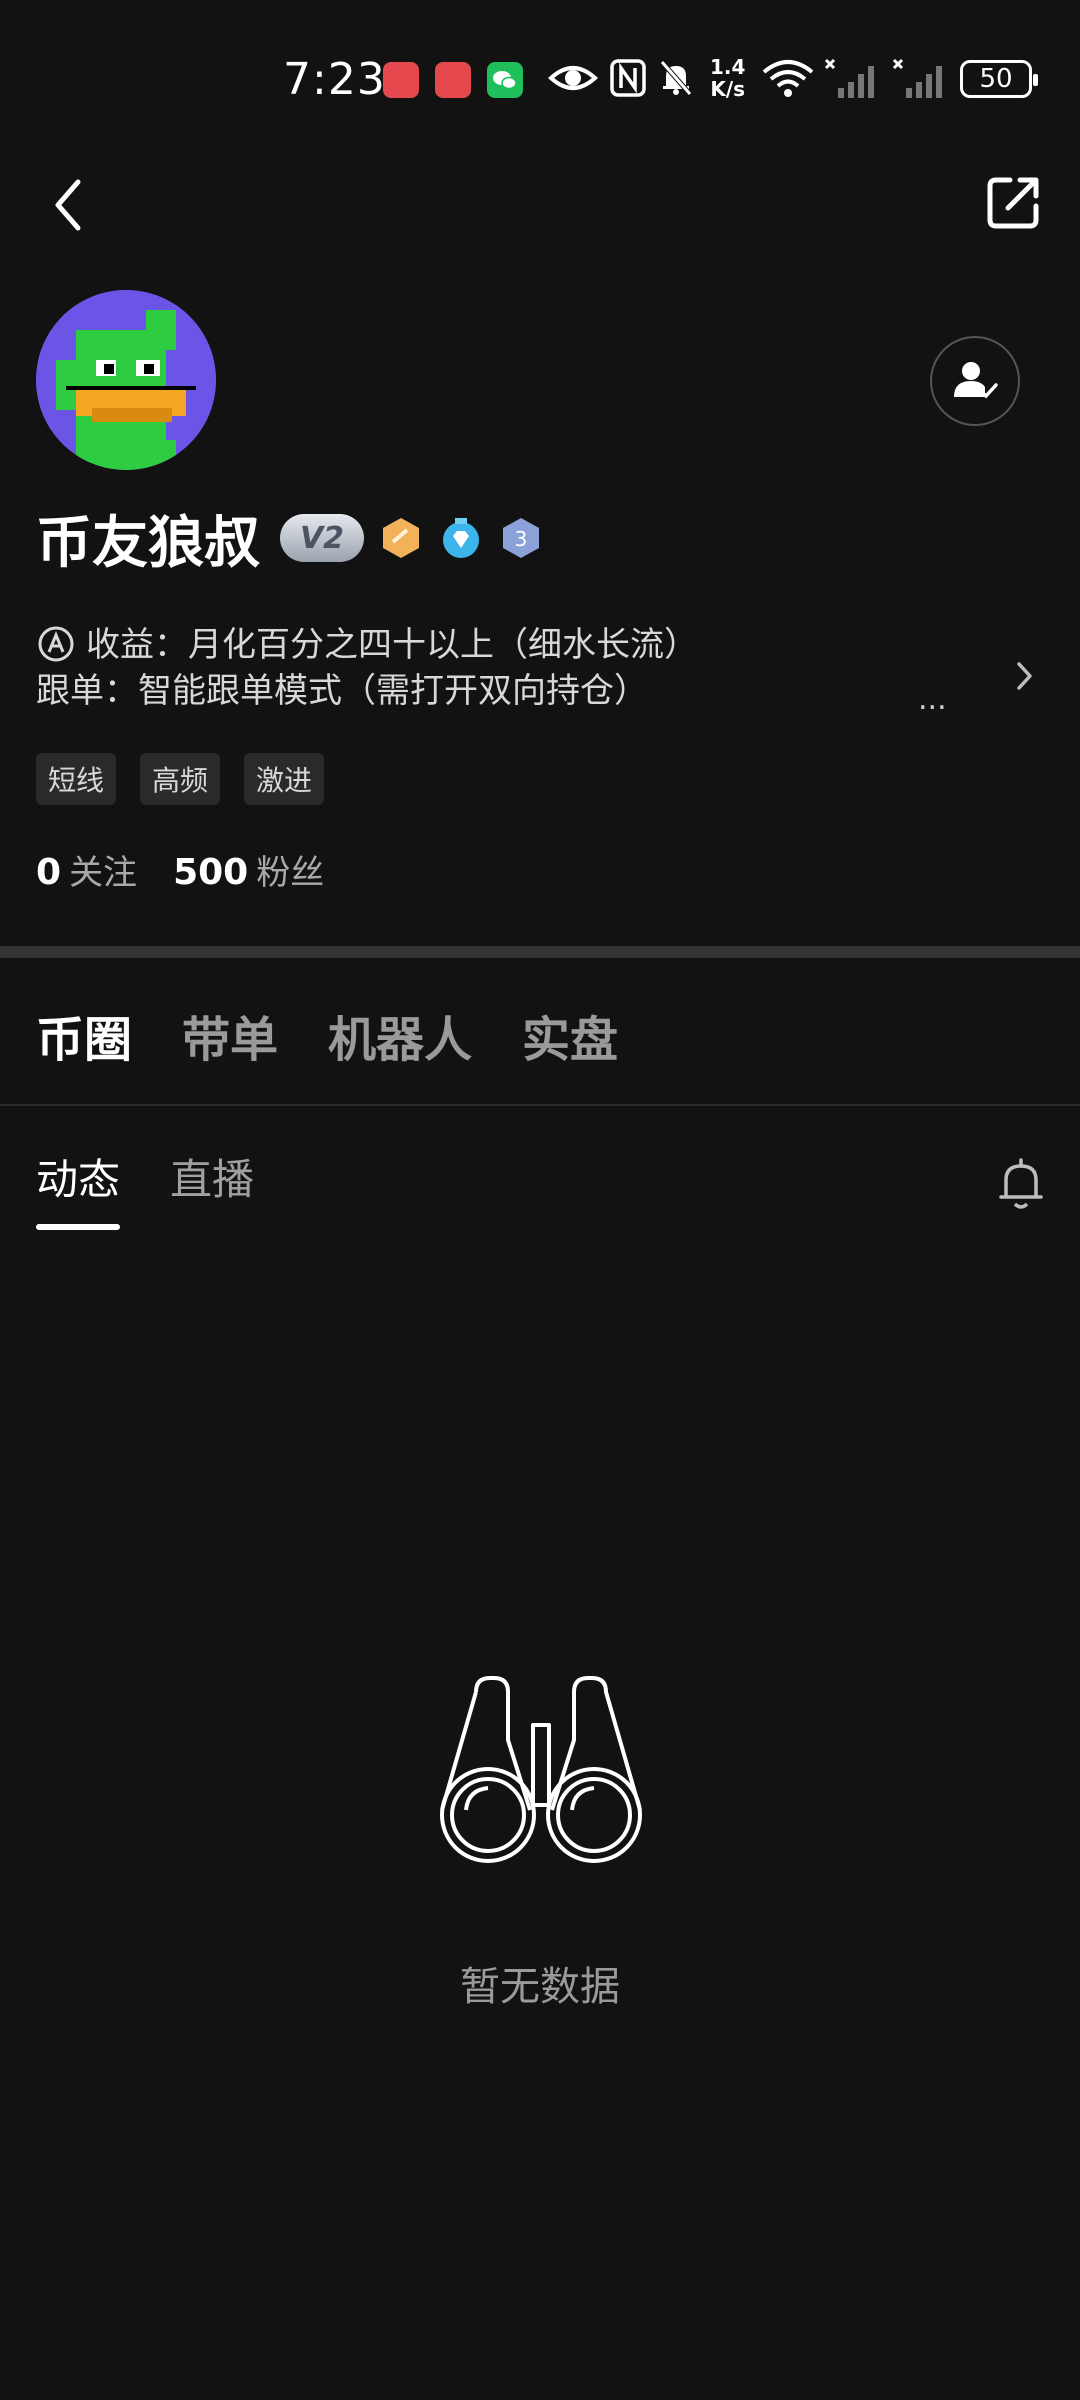 This screenshot has height=2400, width=1080. What do you see at coordinates (56, 644) in the screenshot?
I see `auto-trade-icon` at bounding box center [56, 644].